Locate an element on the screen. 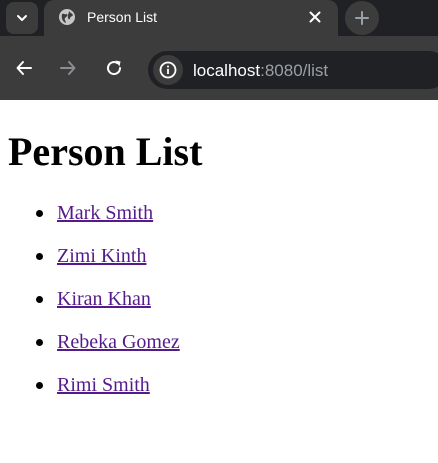 This screenshot has height=463, width=438. close-icon is located at coordinates (315, 17).